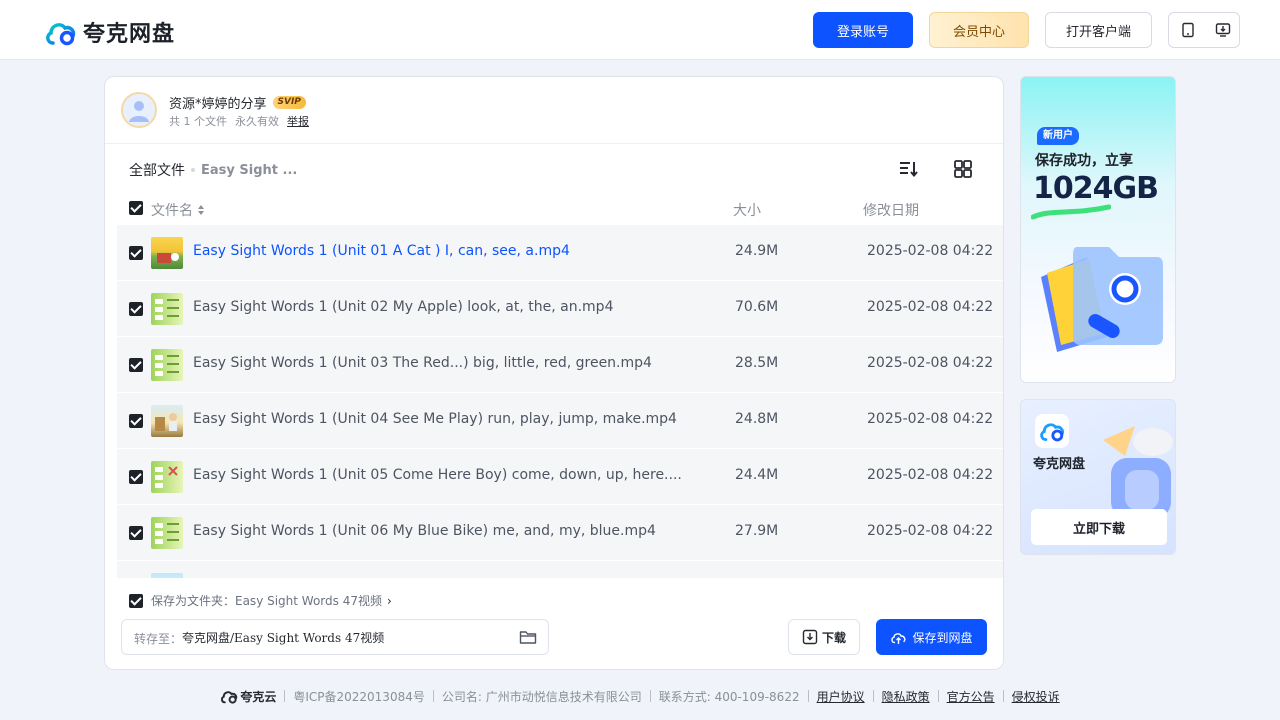  What do you see at coordinates (898, 638) in the screenshot?
I see `cloud-upload-icon` at bounding box center [898, 638].